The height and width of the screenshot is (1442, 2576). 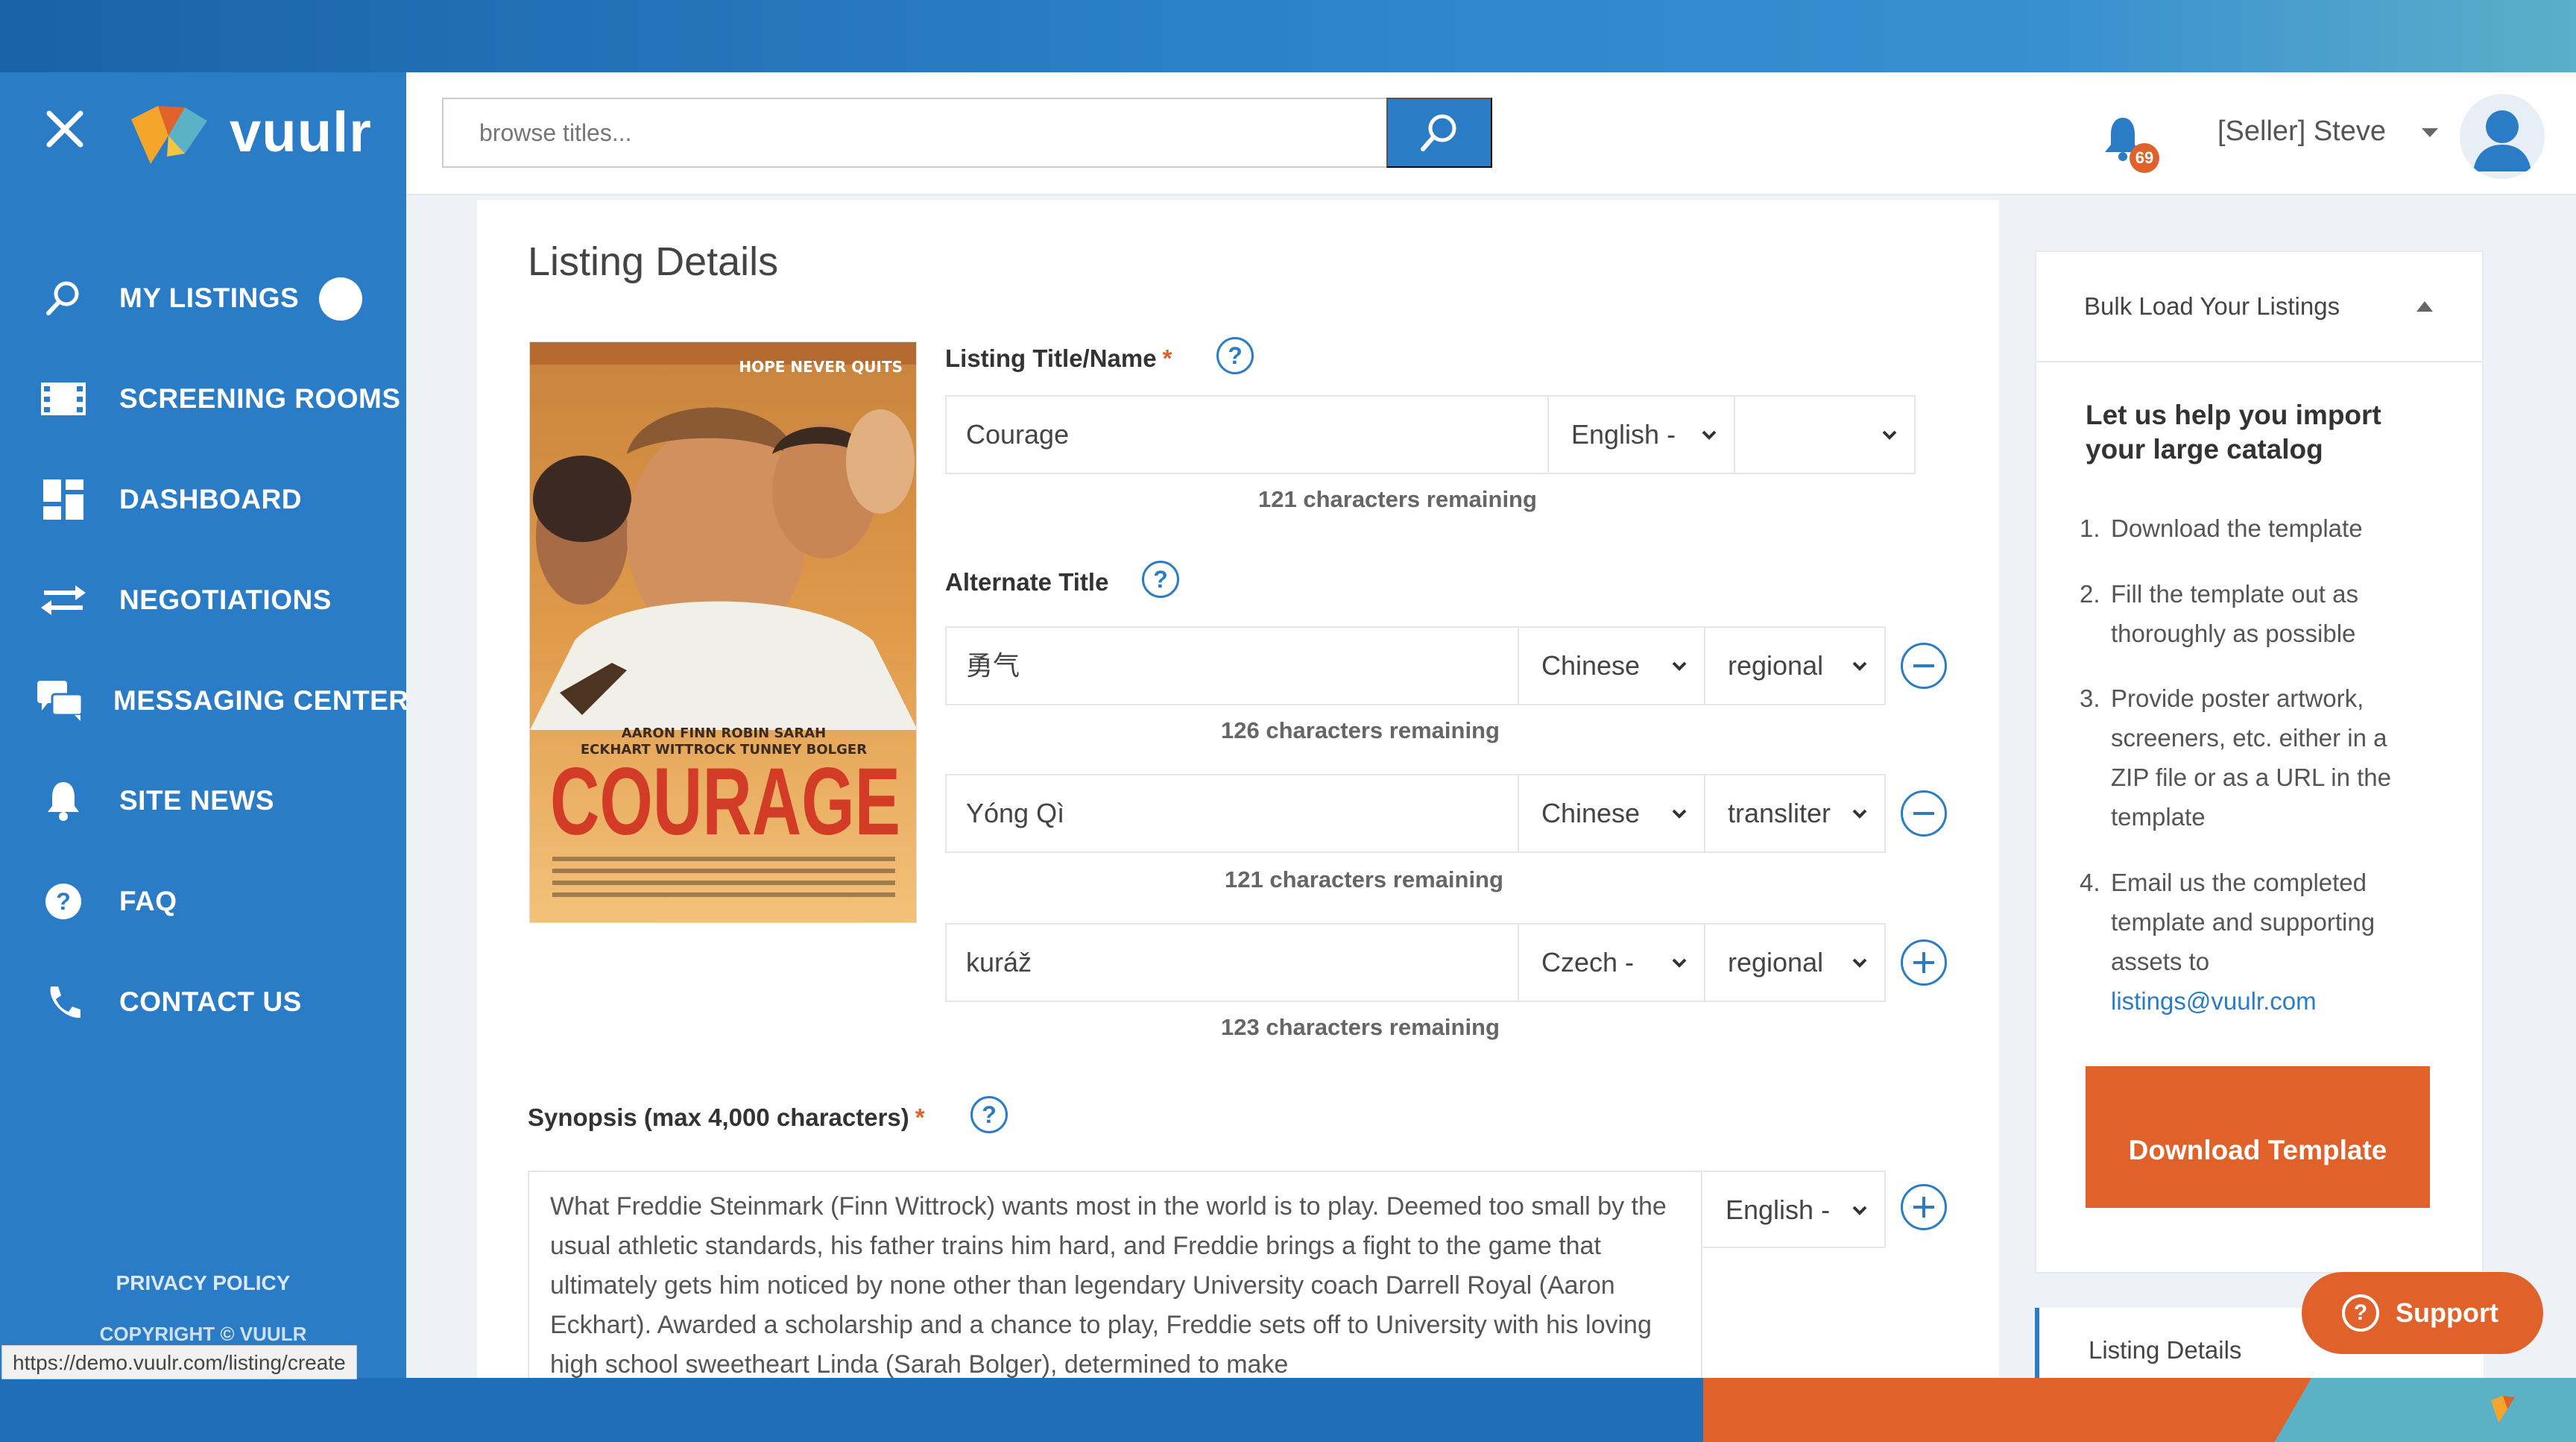 I want to click on character-count: 126 characters remaining, so click(x=1360, y=730).